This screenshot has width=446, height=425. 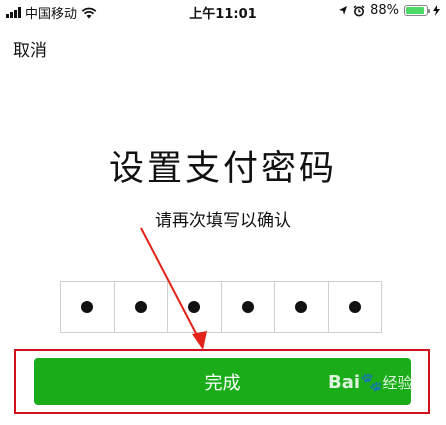 I want to click on watermark-brand: Bai, so click(x=344, y=382).